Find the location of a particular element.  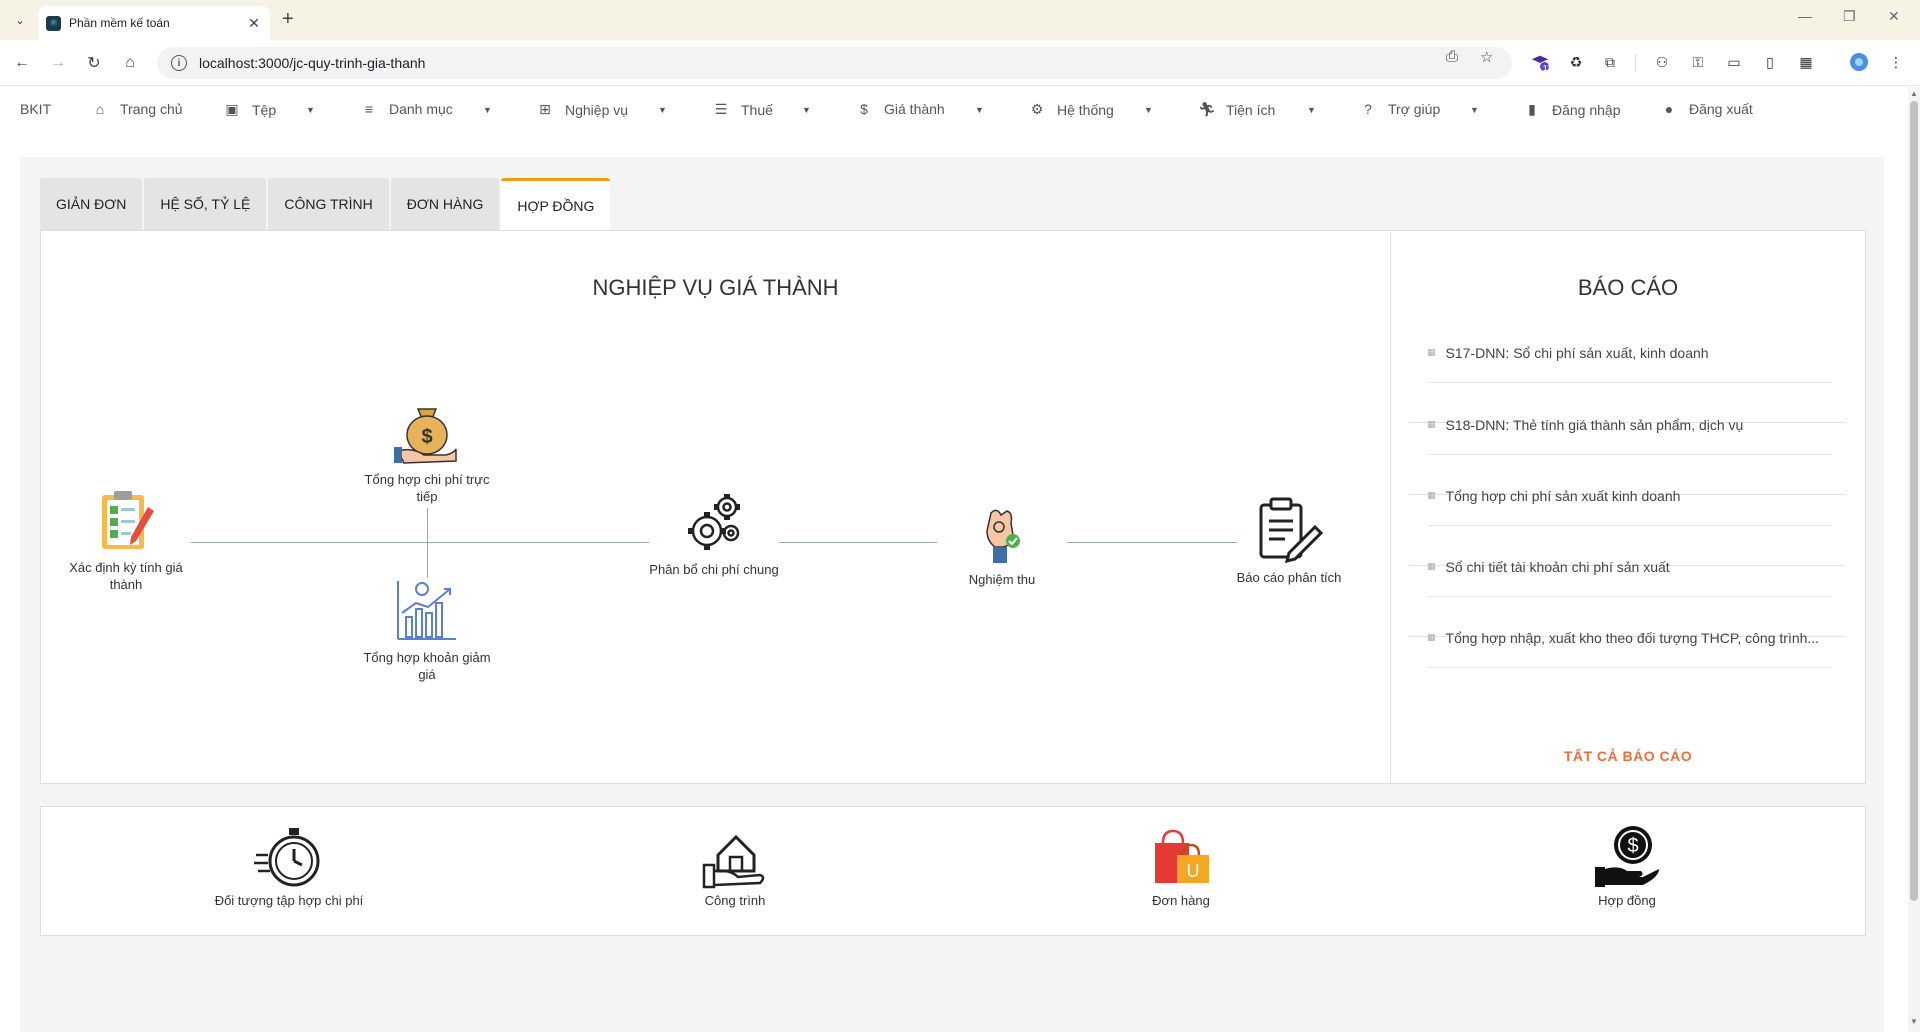

reload-icon: ↻ is located at coordinates (94, 63).